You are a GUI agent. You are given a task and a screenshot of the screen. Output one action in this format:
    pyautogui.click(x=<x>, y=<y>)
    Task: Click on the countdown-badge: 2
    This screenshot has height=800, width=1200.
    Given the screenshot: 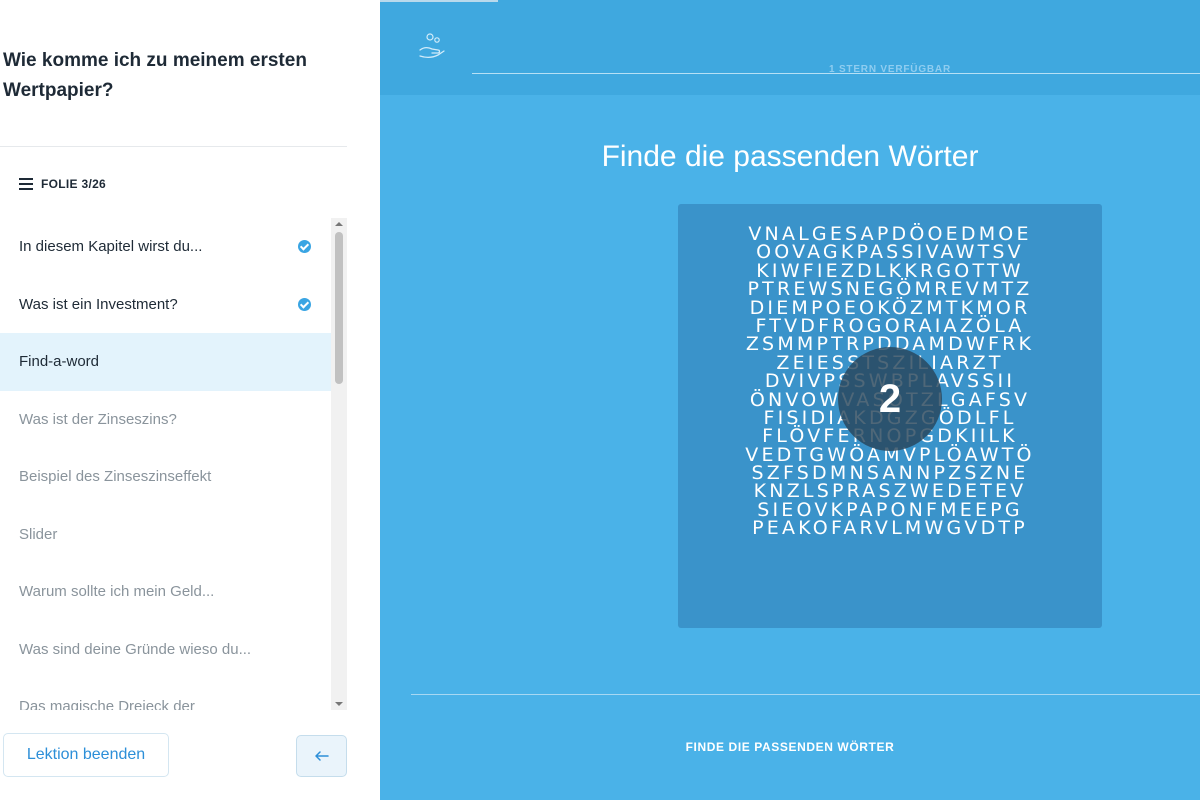 What is the action you would take?
    pyautogui.click(x=890, y=399)
    